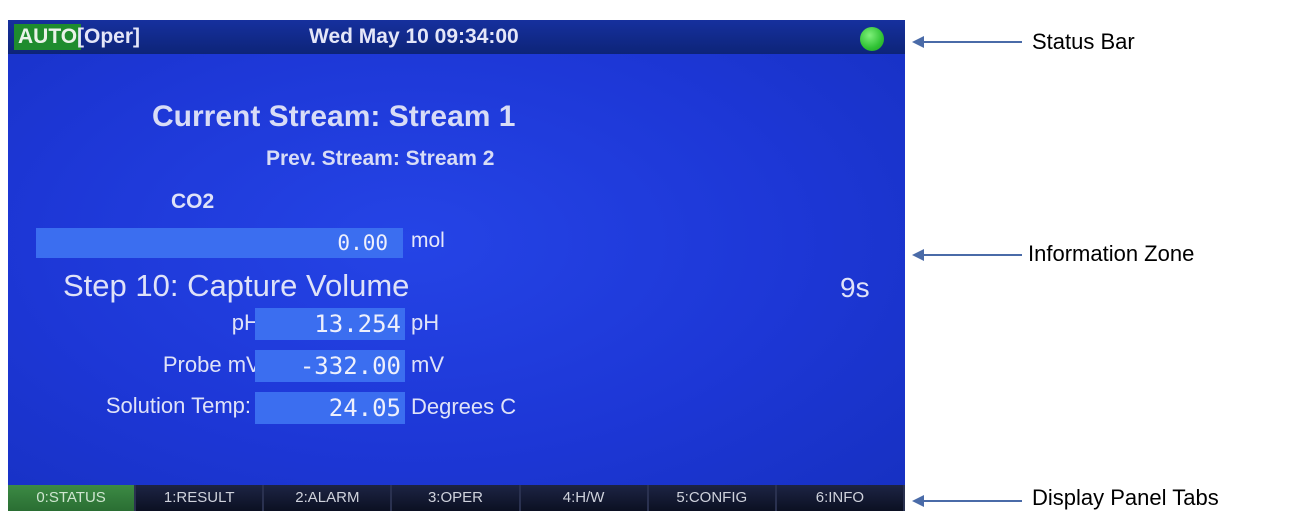 Image resolution: width=1295 pixels, height=511 pixels. I want to click on status-bar-callout: Status Bar, so click(1083, 41).